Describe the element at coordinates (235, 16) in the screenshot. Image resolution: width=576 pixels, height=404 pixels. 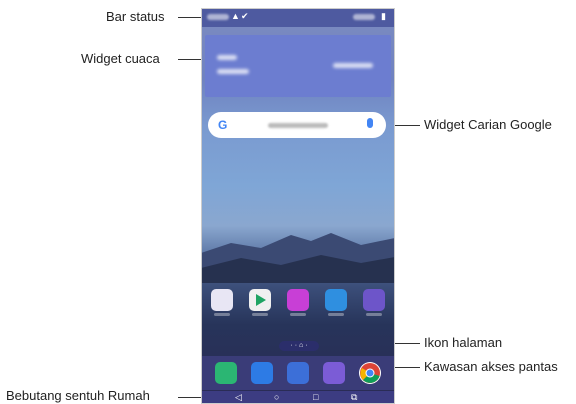
I see `warning-icon: ▲` at that location.